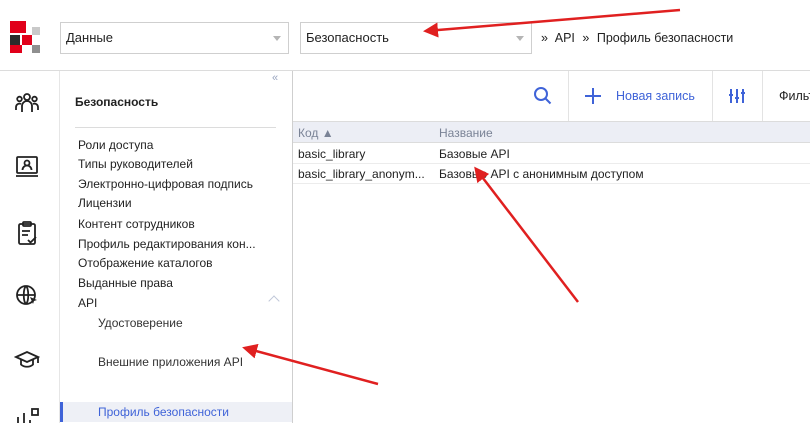  I want to click on tree-title: Безопасность, so click(117, 102).